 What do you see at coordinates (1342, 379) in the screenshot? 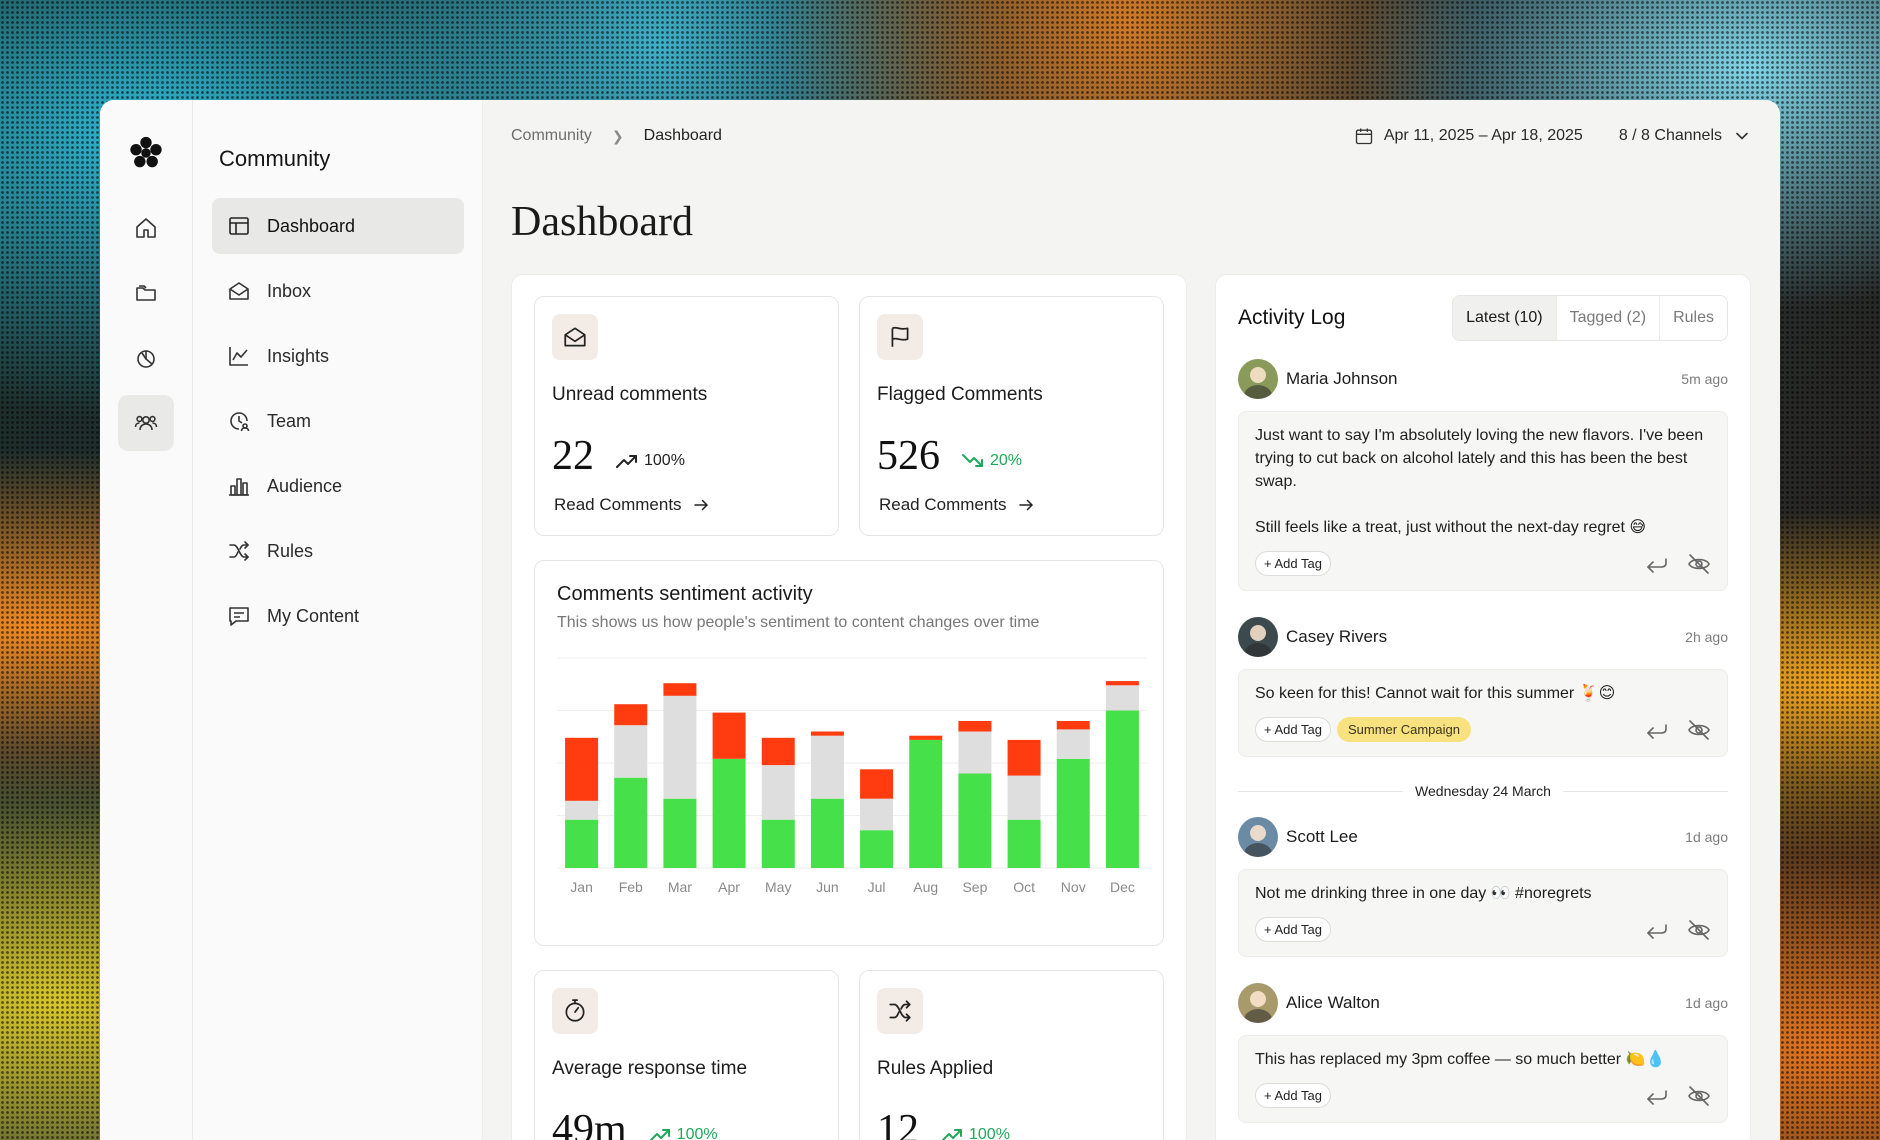
I see `author-name: Maria Johnson` at bounding box center [1342, 379].